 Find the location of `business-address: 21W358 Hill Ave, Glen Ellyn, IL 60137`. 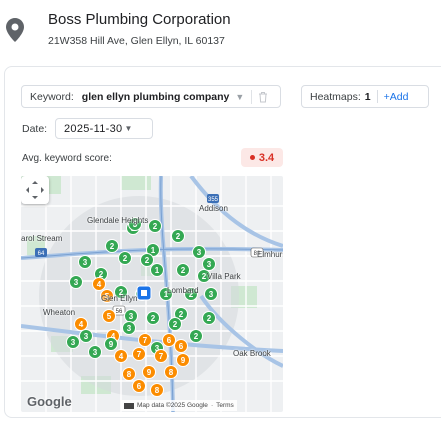

business-address: 21W358 Hill Ave, Glen Ellyn, IL 60137 is located at coordinates (136, 41).